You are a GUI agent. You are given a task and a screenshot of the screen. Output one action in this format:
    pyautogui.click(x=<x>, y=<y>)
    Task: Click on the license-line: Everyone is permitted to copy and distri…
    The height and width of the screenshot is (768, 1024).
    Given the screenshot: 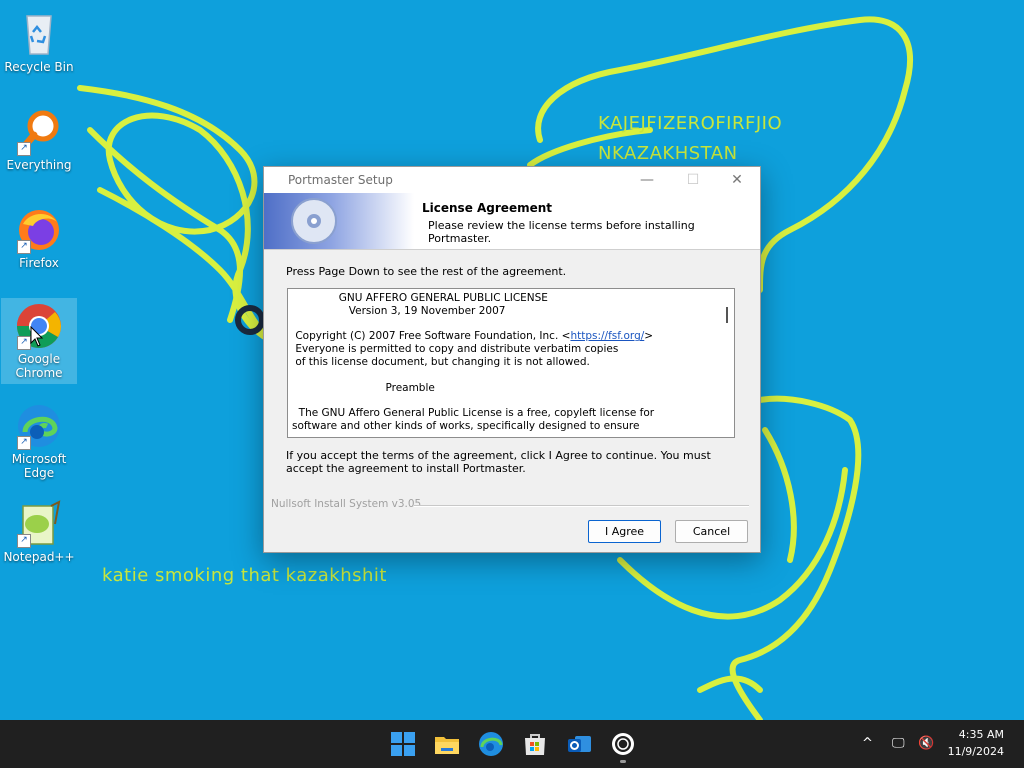 What is the action you would take?
    pyautogui.click(x=455, y=349)
    